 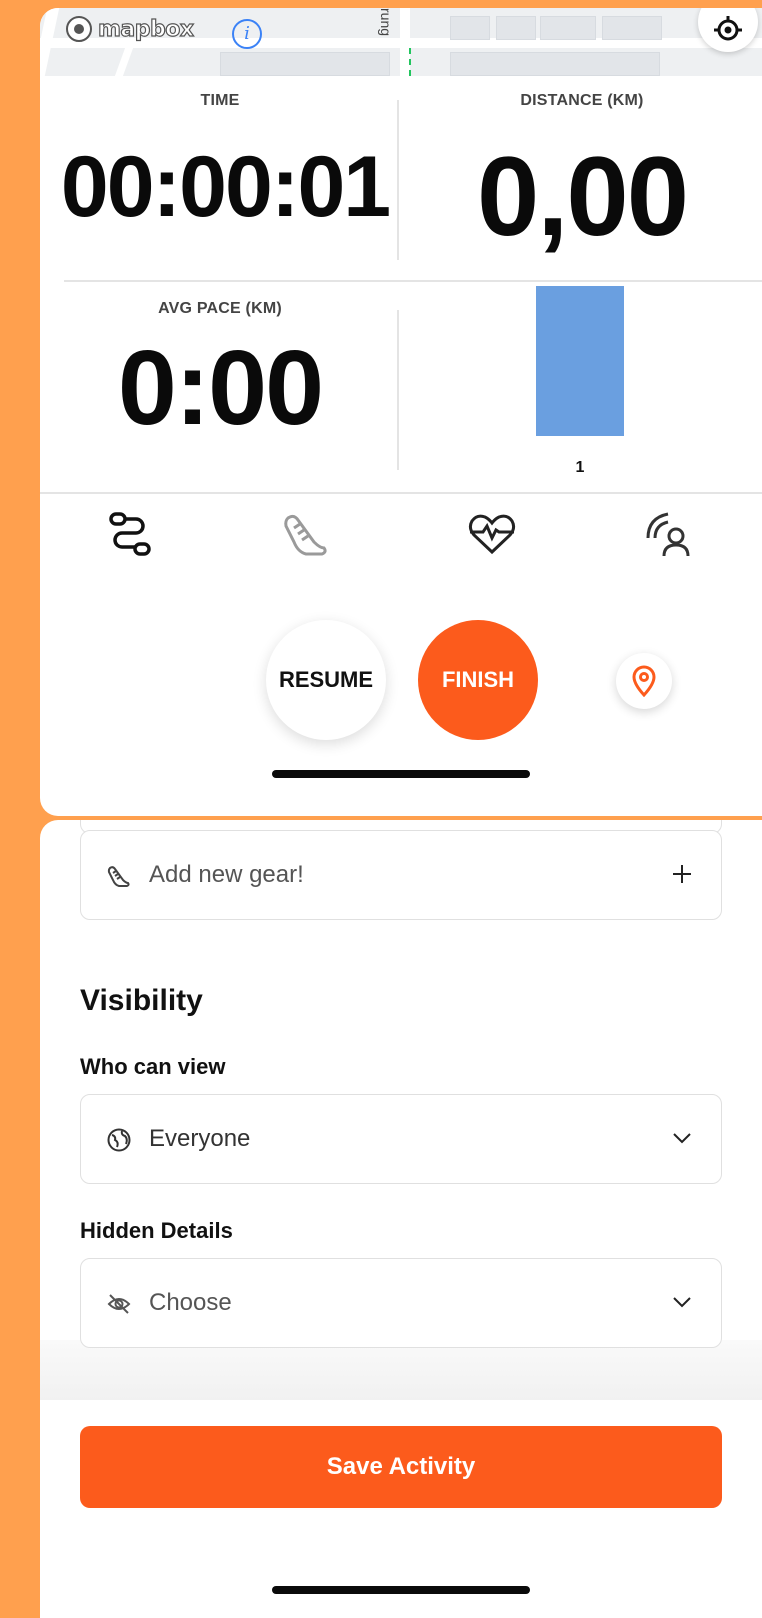 I want to click on tab-sensors, so click(x=668, y=534).